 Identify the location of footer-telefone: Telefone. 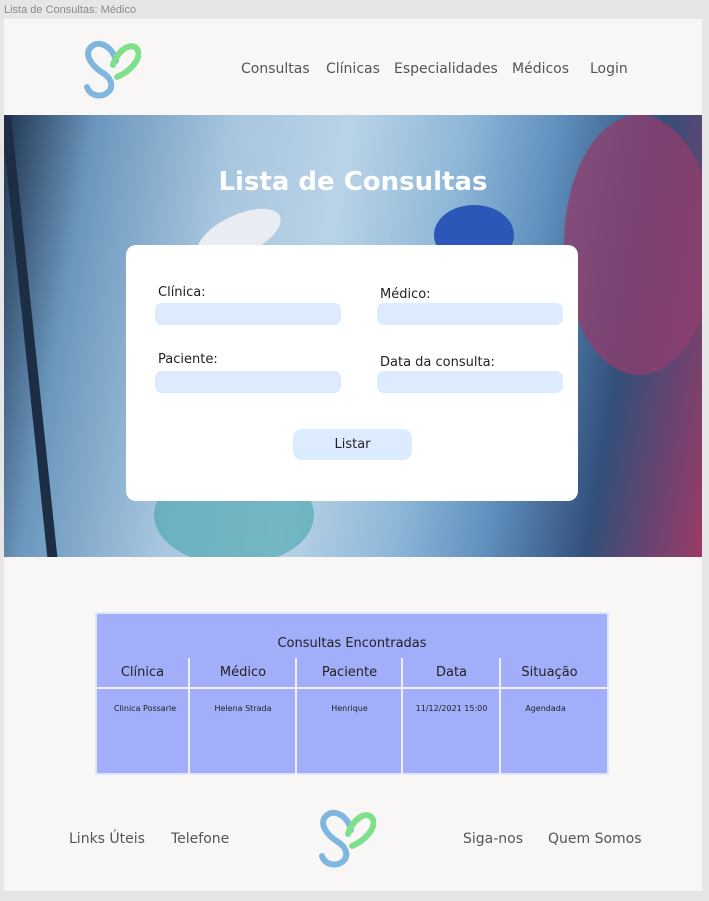
(200, 839).